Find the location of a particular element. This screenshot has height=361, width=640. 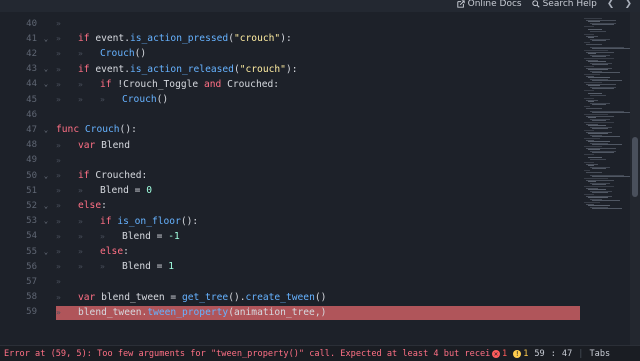

code-minimap is located at coordinates (605, 178).